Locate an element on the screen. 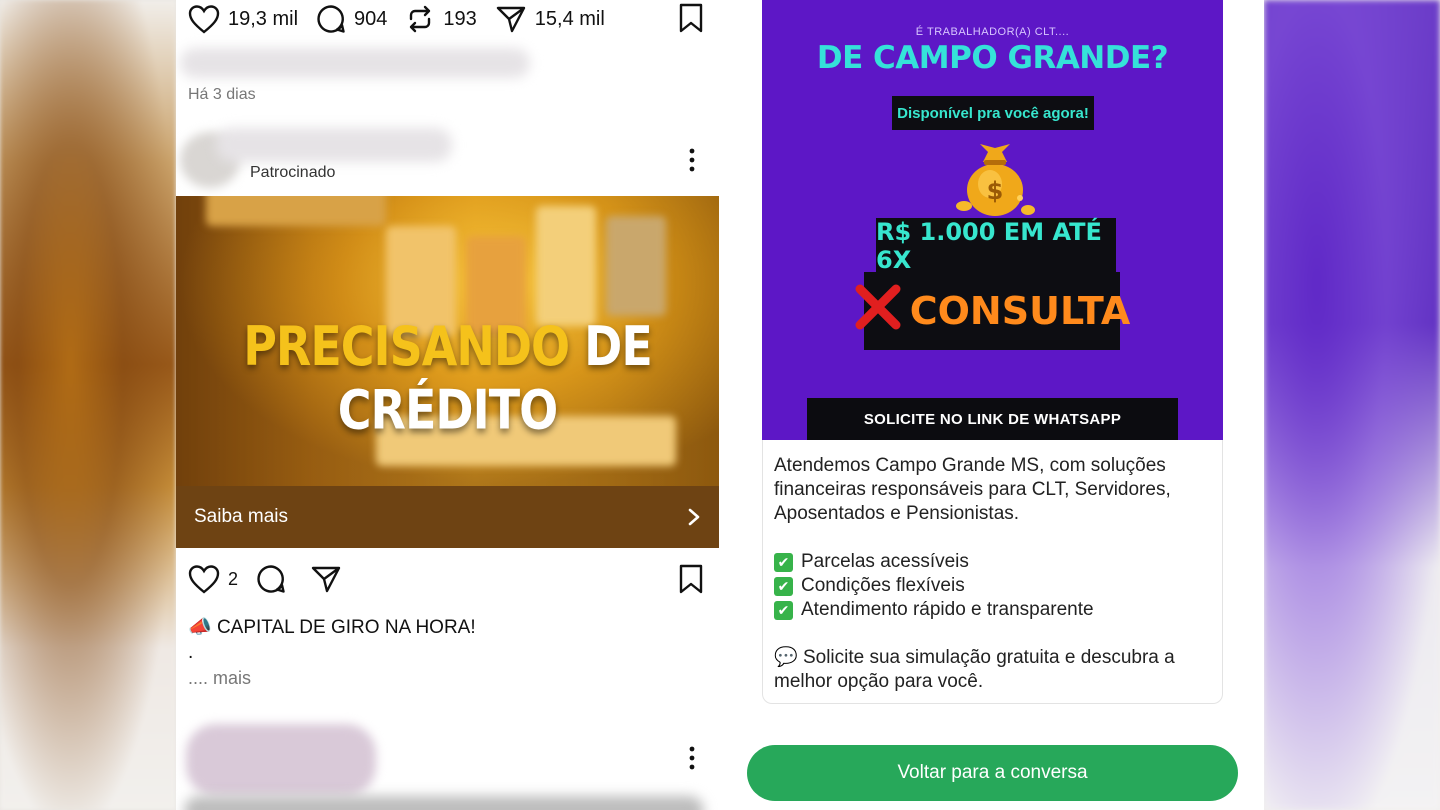 Image resolution: width=1440 pixels, height=810 pixels. promo-heading: DE CAMPO GRANDE? is located at coordinates (992, 58).